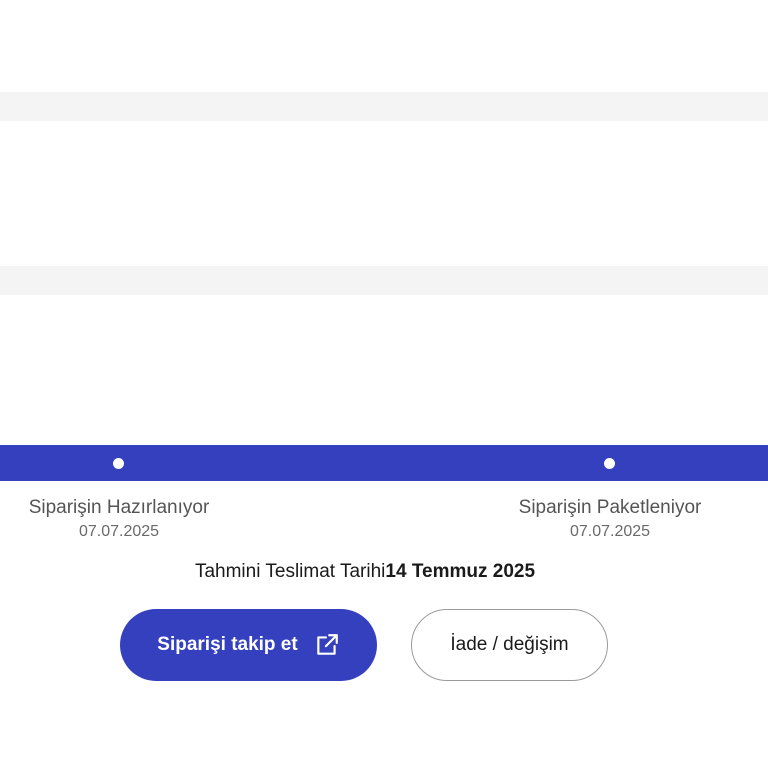 The width and height of the screenshot is (768, 768). What do you see at coordinates (460, 571) in the screenshot?
I see `estimated-delivery-date: 14 Temmuz 2025` at bounding box center [460, 571].